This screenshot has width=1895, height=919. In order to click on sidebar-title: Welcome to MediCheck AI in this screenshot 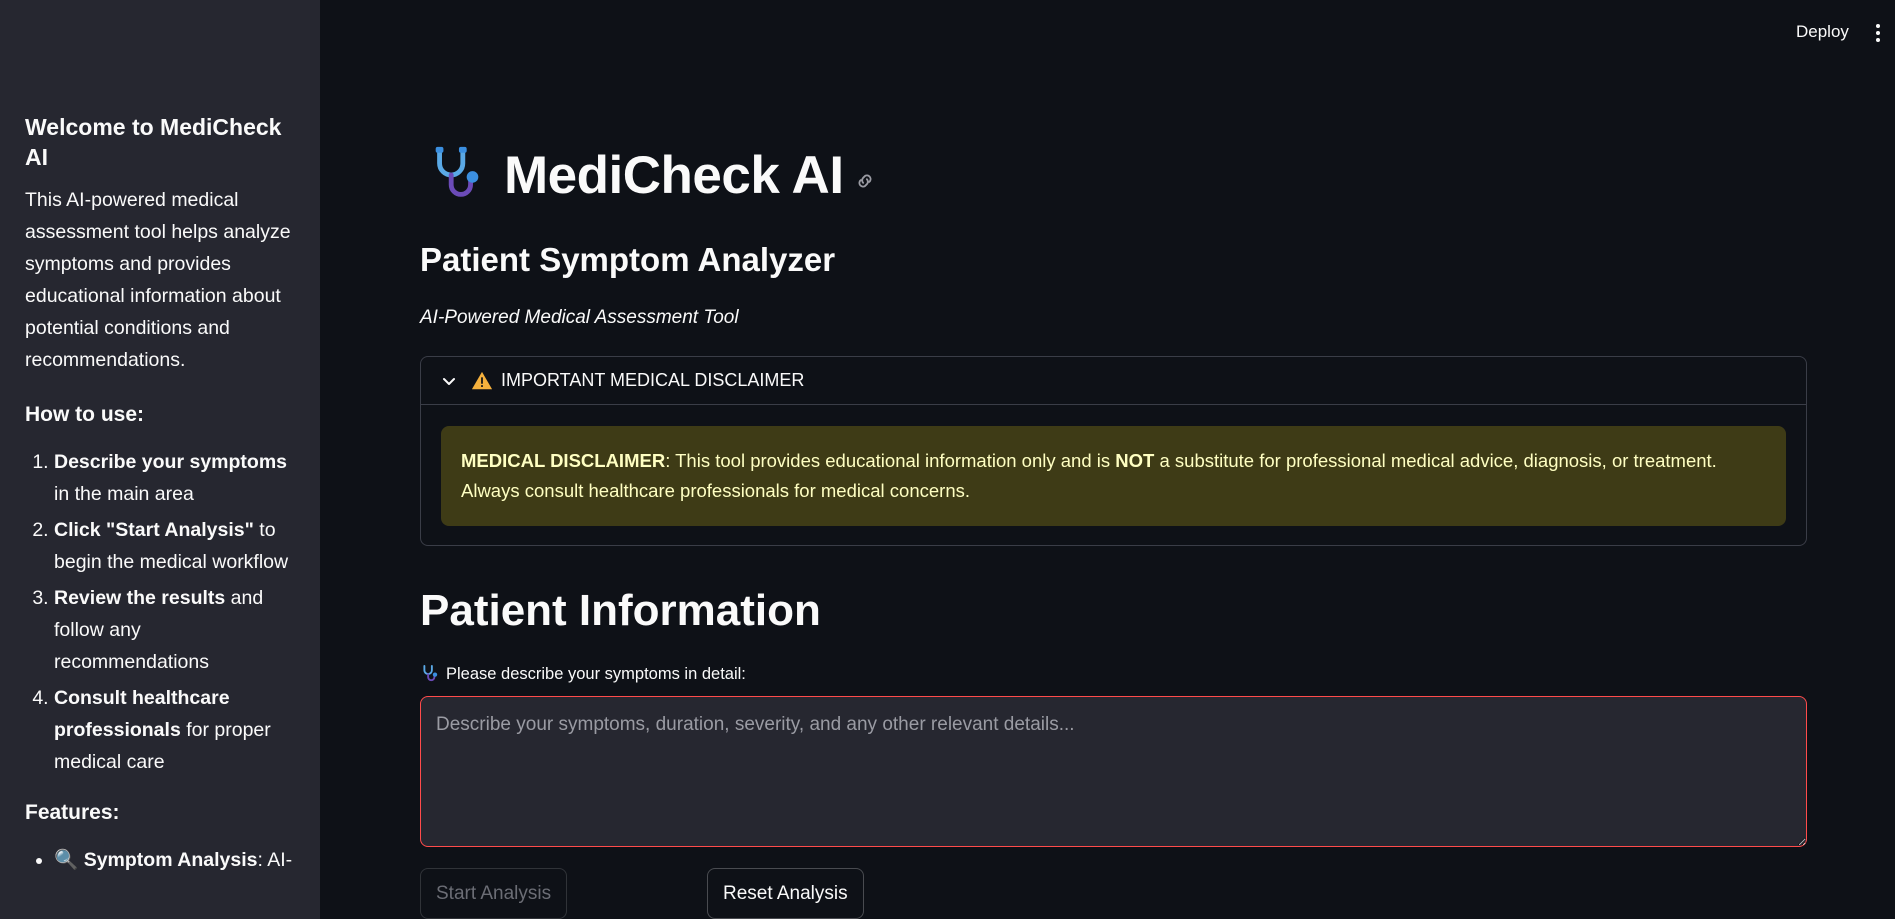, I will do `click(153, 142)`.